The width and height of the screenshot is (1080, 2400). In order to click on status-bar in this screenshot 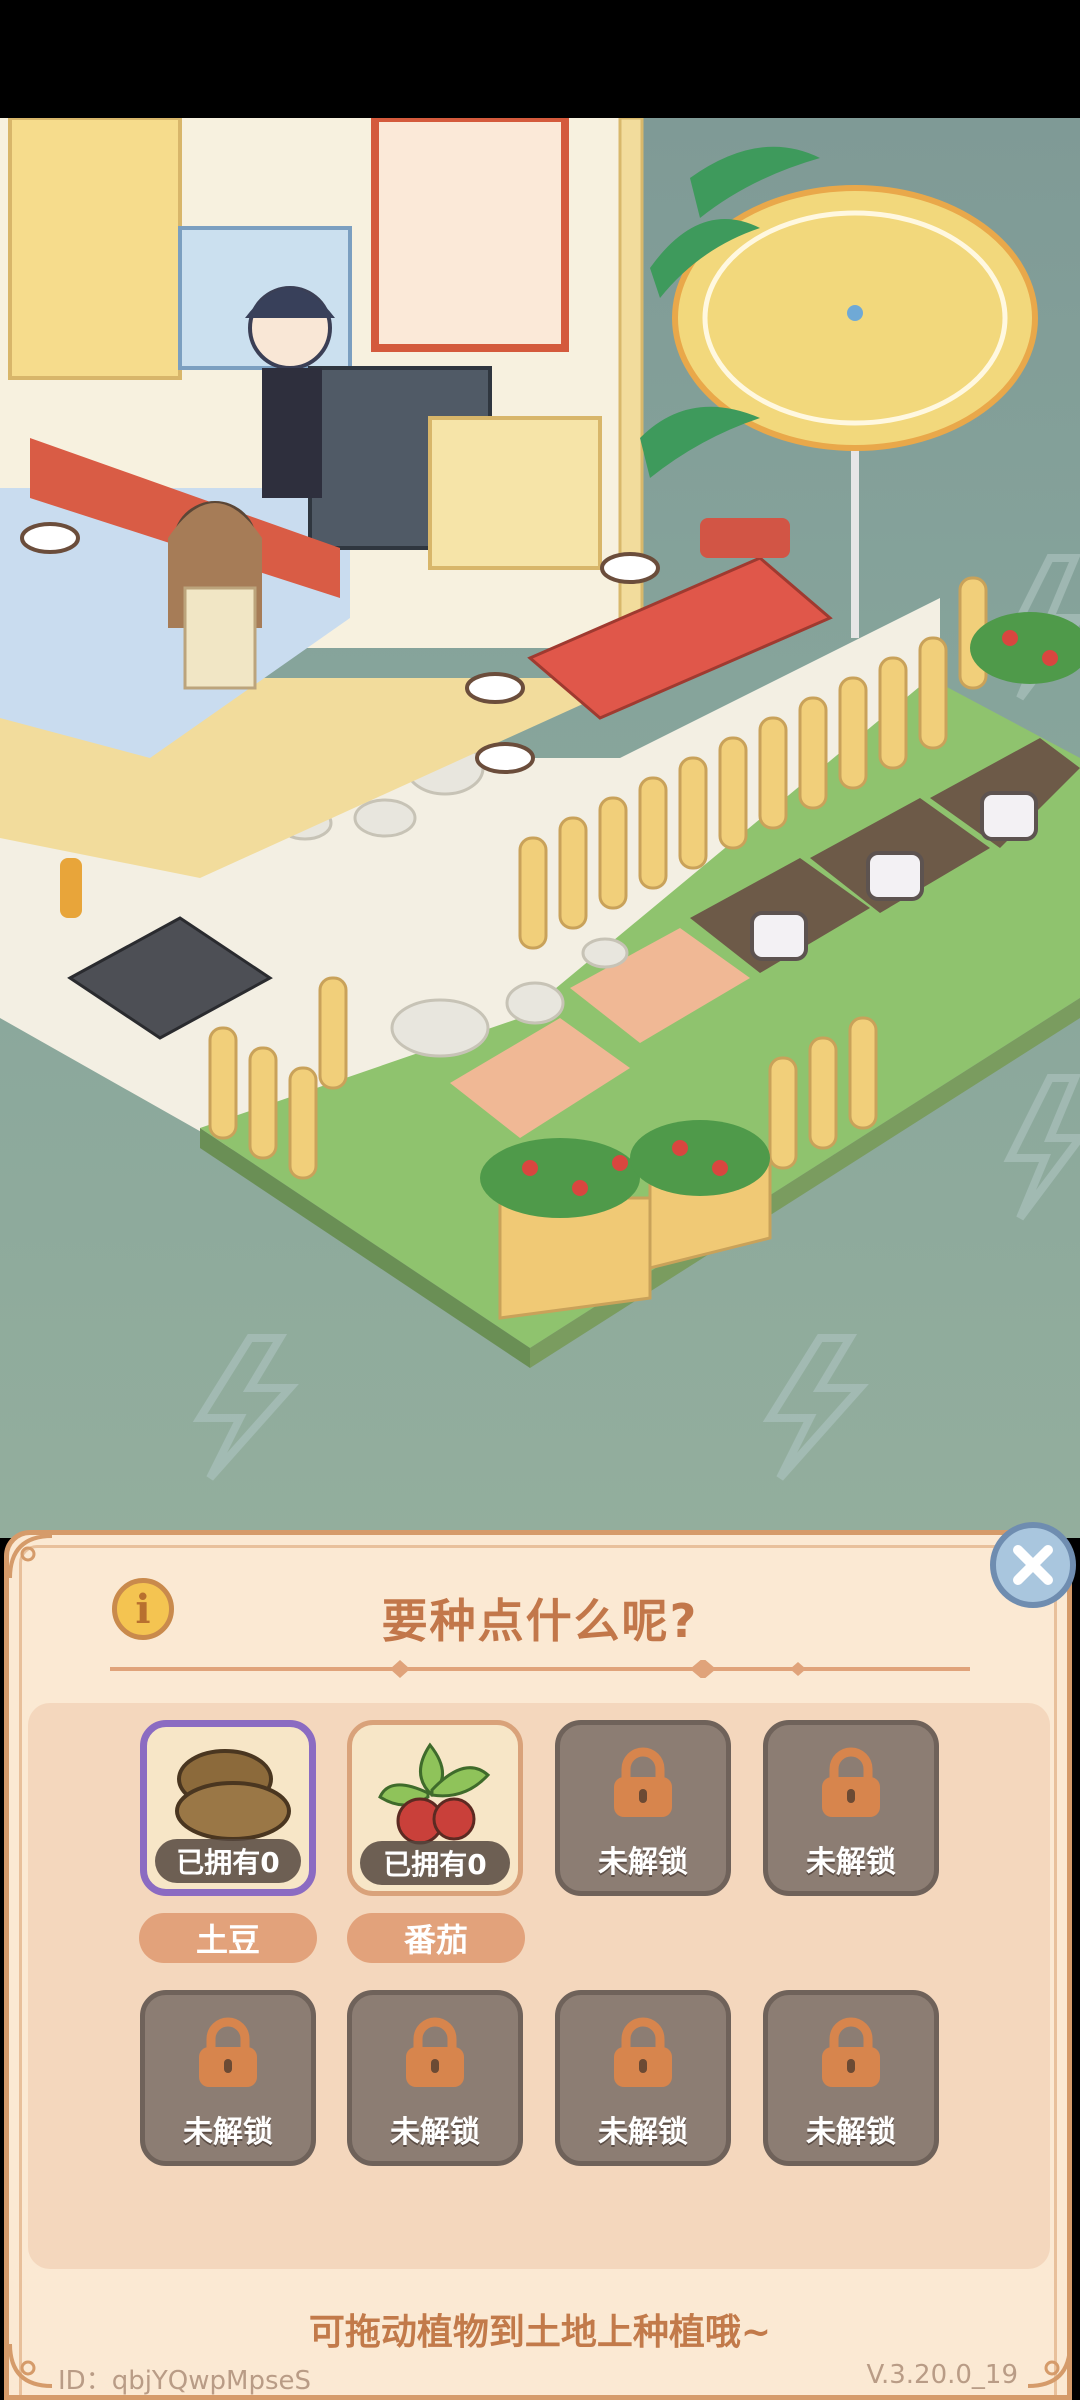, I will do `click(540, 59)`.